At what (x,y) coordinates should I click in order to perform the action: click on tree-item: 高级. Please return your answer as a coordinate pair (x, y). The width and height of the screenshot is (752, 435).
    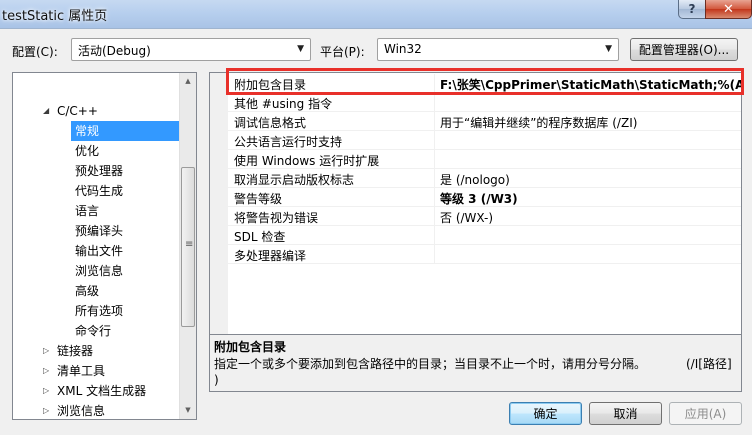
    Looking at the image, I should click on (96, 291).